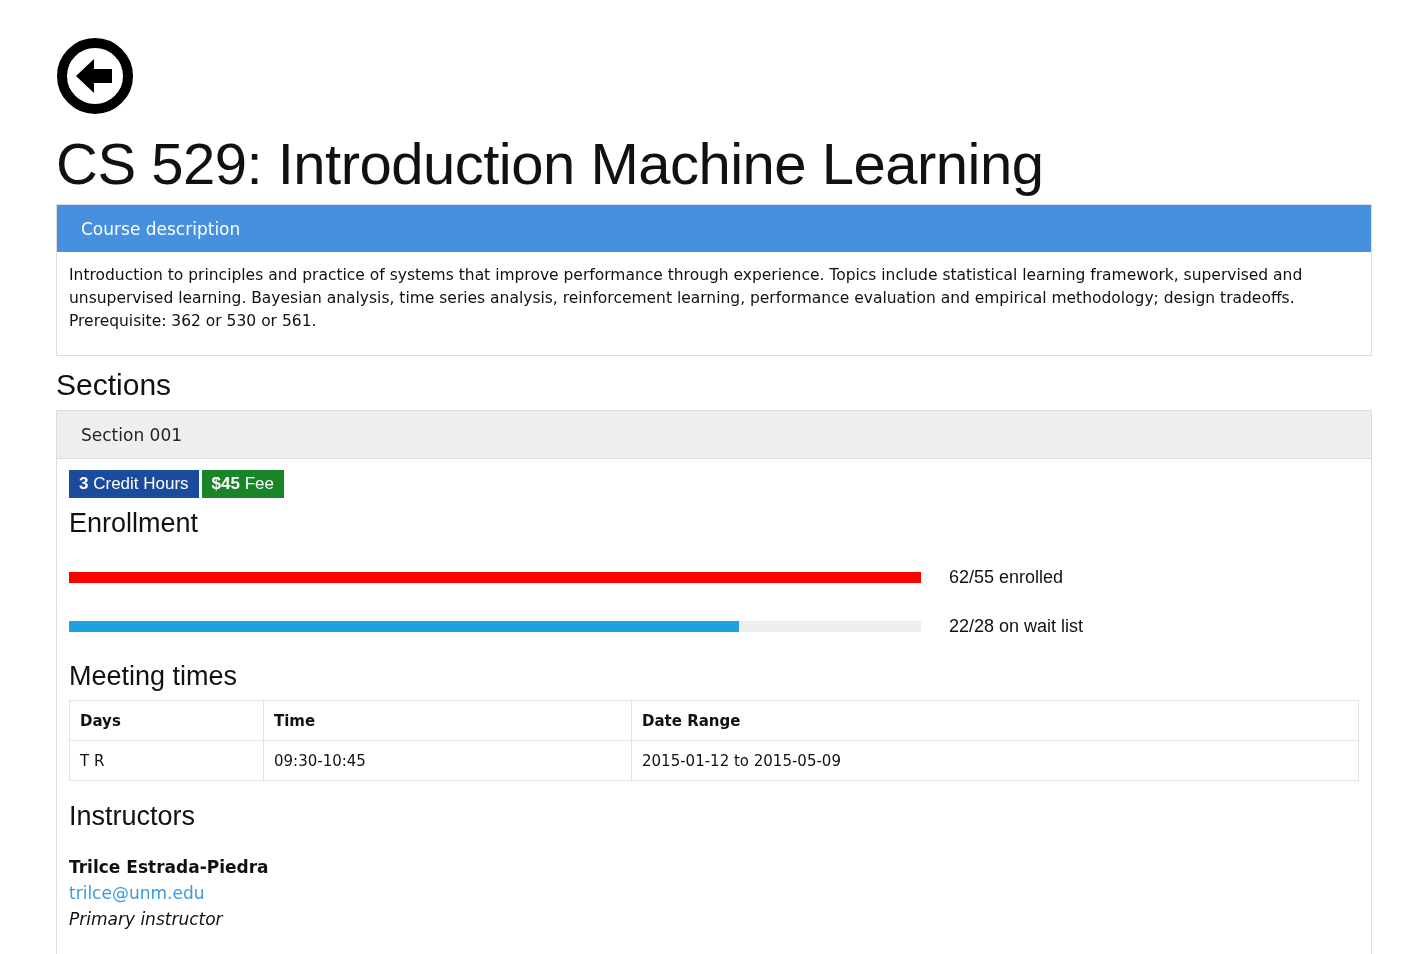 The width and height of the screenshot is (1415, 954). I want to click on progress-reading: 22/28 on wait list, so click(1016, 626).